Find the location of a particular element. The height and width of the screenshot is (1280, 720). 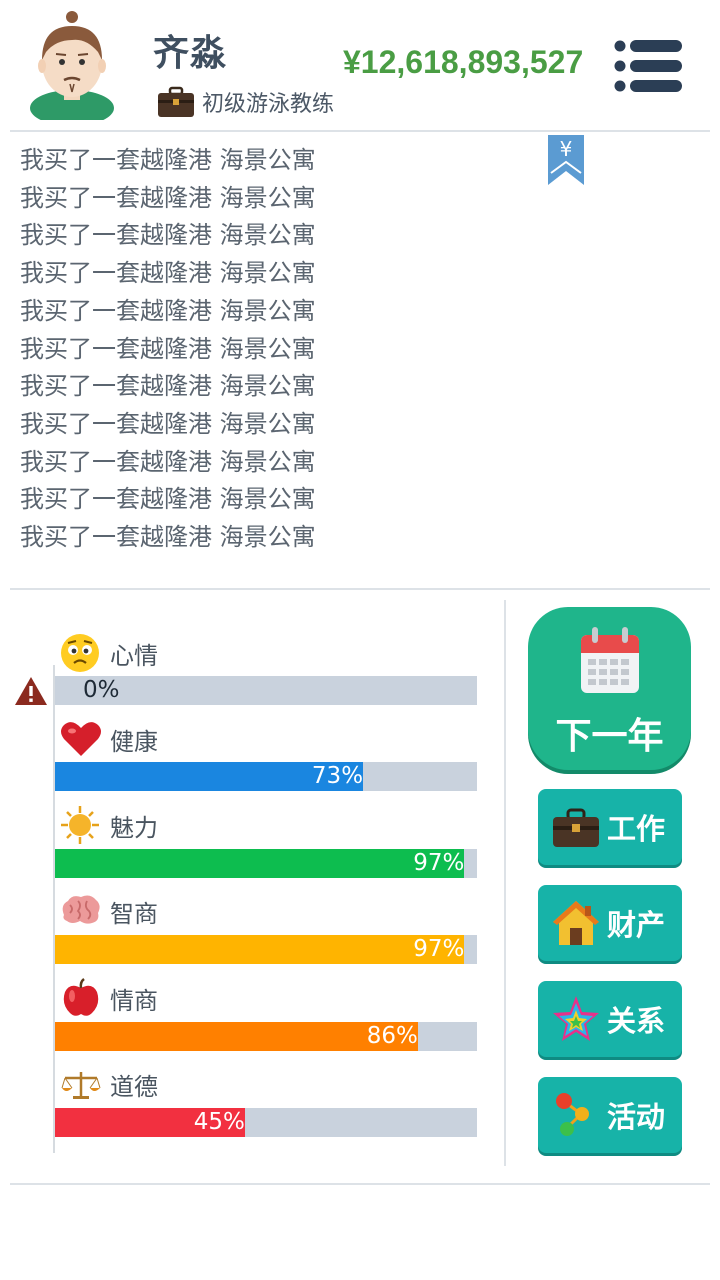

stat-label-health: 健康 is located at coordinates (134, 741).